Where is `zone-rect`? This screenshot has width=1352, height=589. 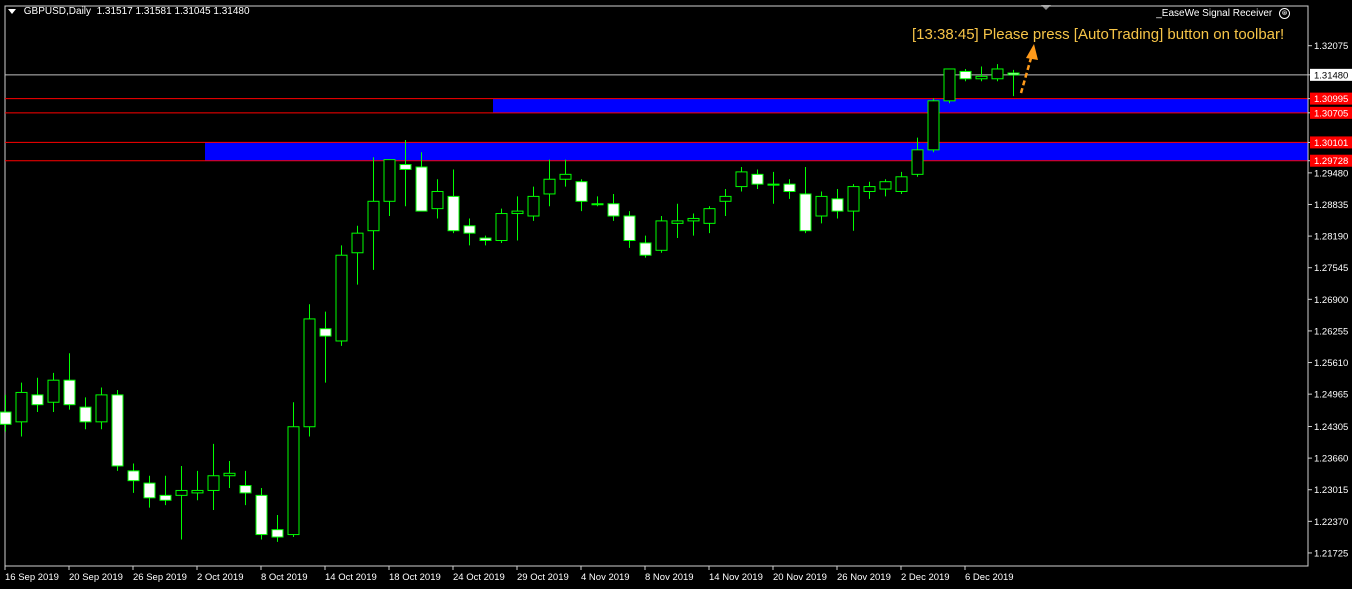 zone-rect is located at coordinates (900, 105).